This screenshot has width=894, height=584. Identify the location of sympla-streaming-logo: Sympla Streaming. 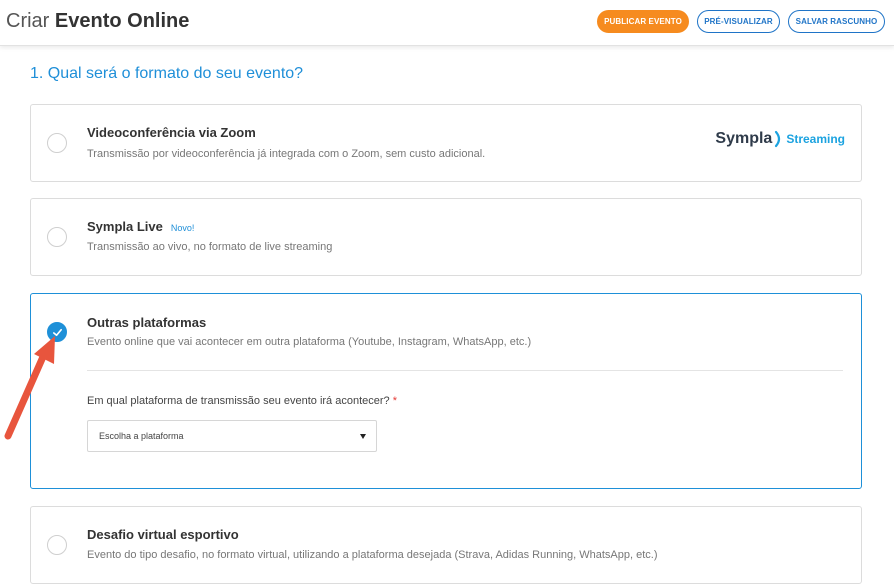
(780, 139).